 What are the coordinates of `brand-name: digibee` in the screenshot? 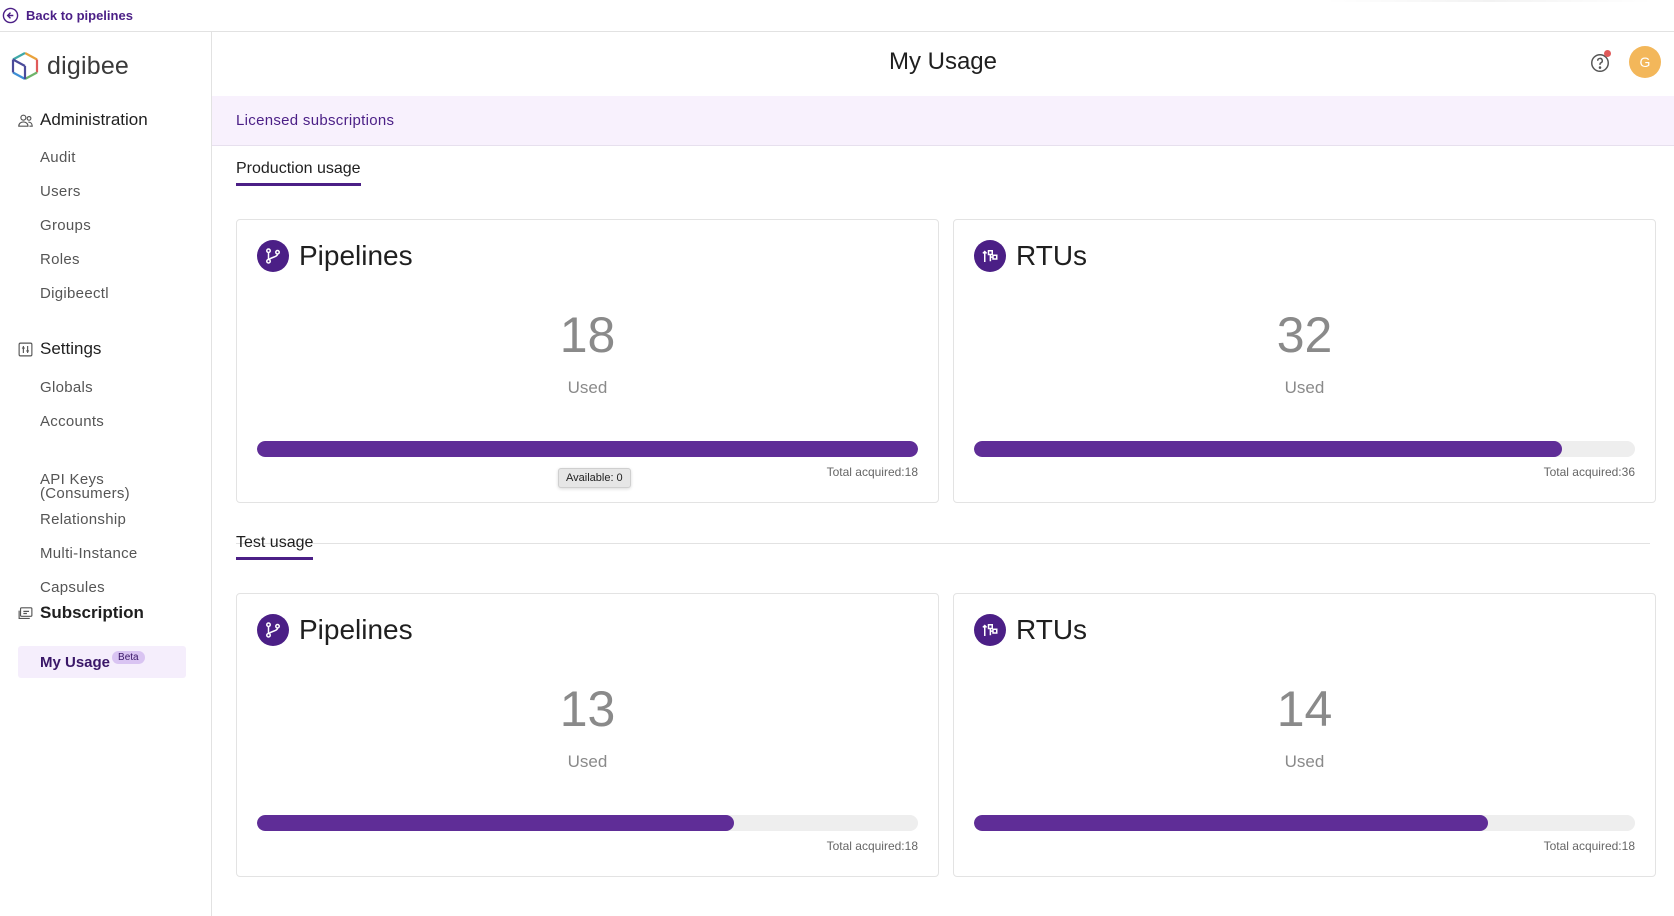 It's located at (88, 65).